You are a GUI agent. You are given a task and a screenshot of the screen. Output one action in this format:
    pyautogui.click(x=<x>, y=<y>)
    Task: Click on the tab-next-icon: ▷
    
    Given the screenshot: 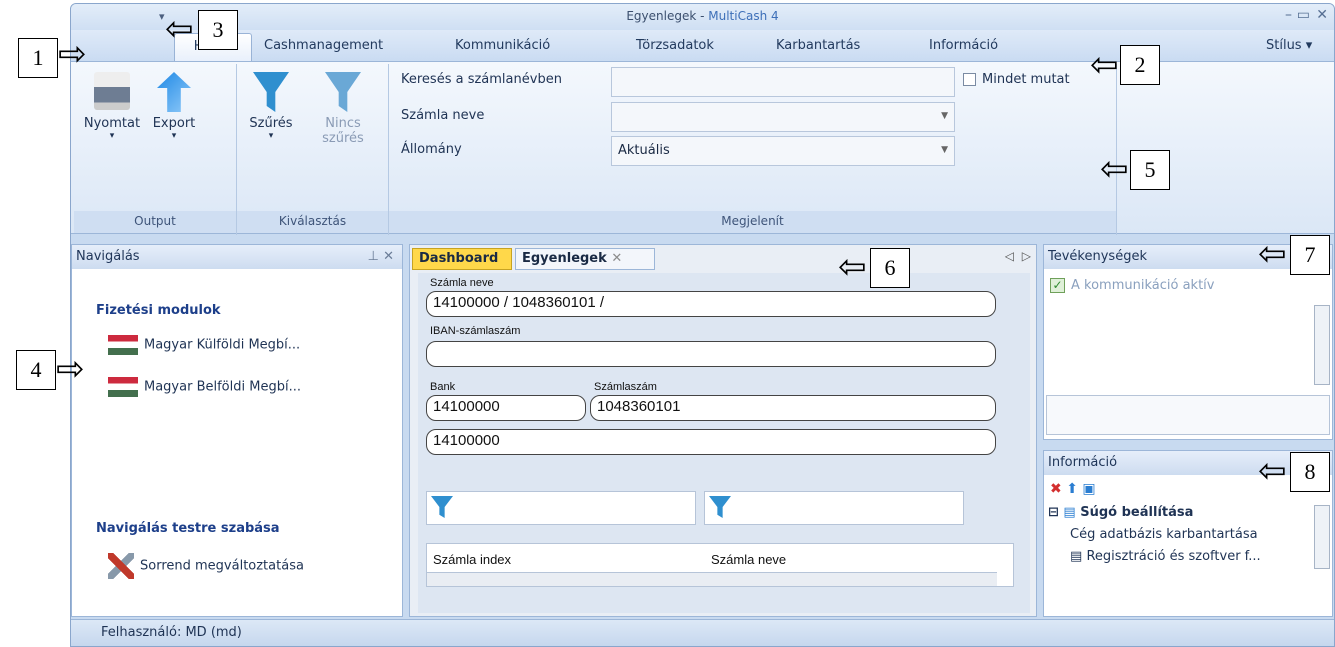 What is the action you would take?
    pyautogui.click(x=1026, y=256)
    